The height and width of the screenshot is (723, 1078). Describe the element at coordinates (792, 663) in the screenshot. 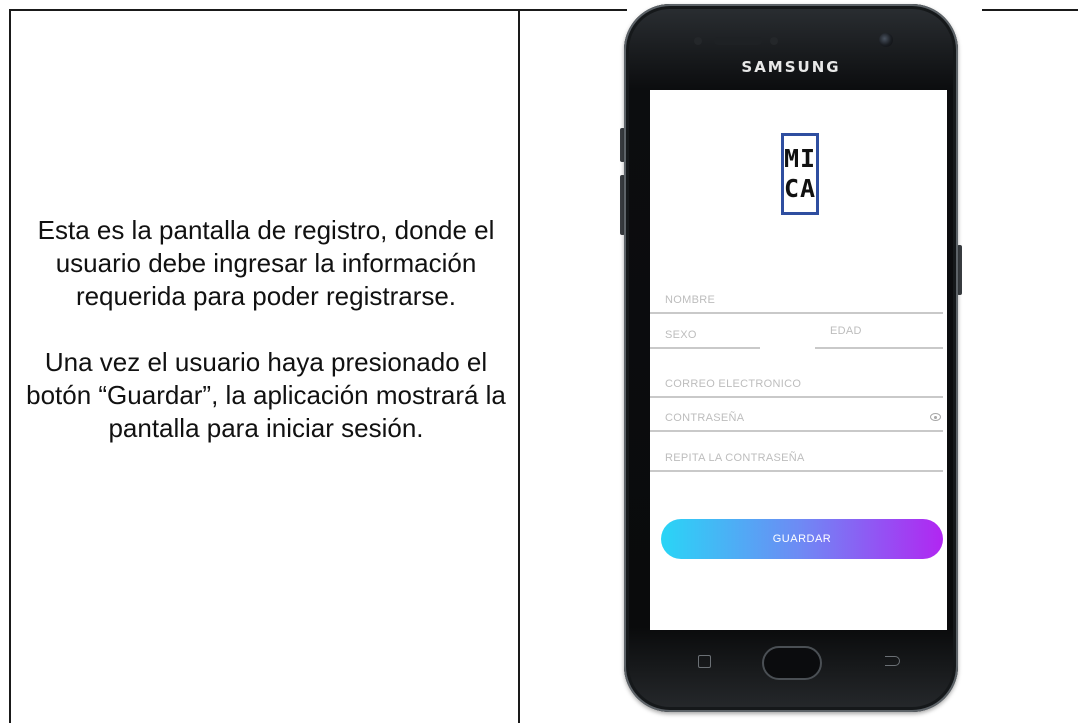

I see `home-button` at that location.